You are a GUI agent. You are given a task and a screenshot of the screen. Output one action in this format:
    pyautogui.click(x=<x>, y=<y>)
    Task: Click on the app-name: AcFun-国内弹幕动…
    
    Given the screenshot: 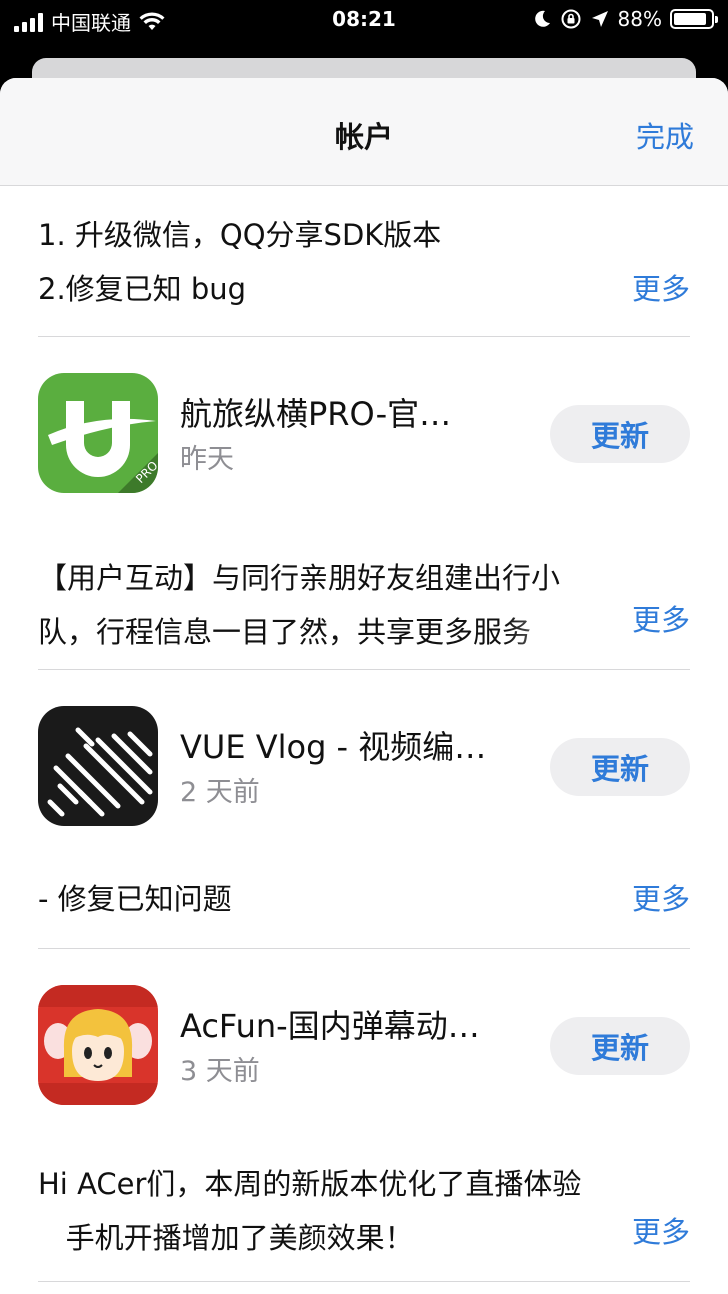 What is the action you would take?
    pyautogui.click(x=330, y=1026)
    